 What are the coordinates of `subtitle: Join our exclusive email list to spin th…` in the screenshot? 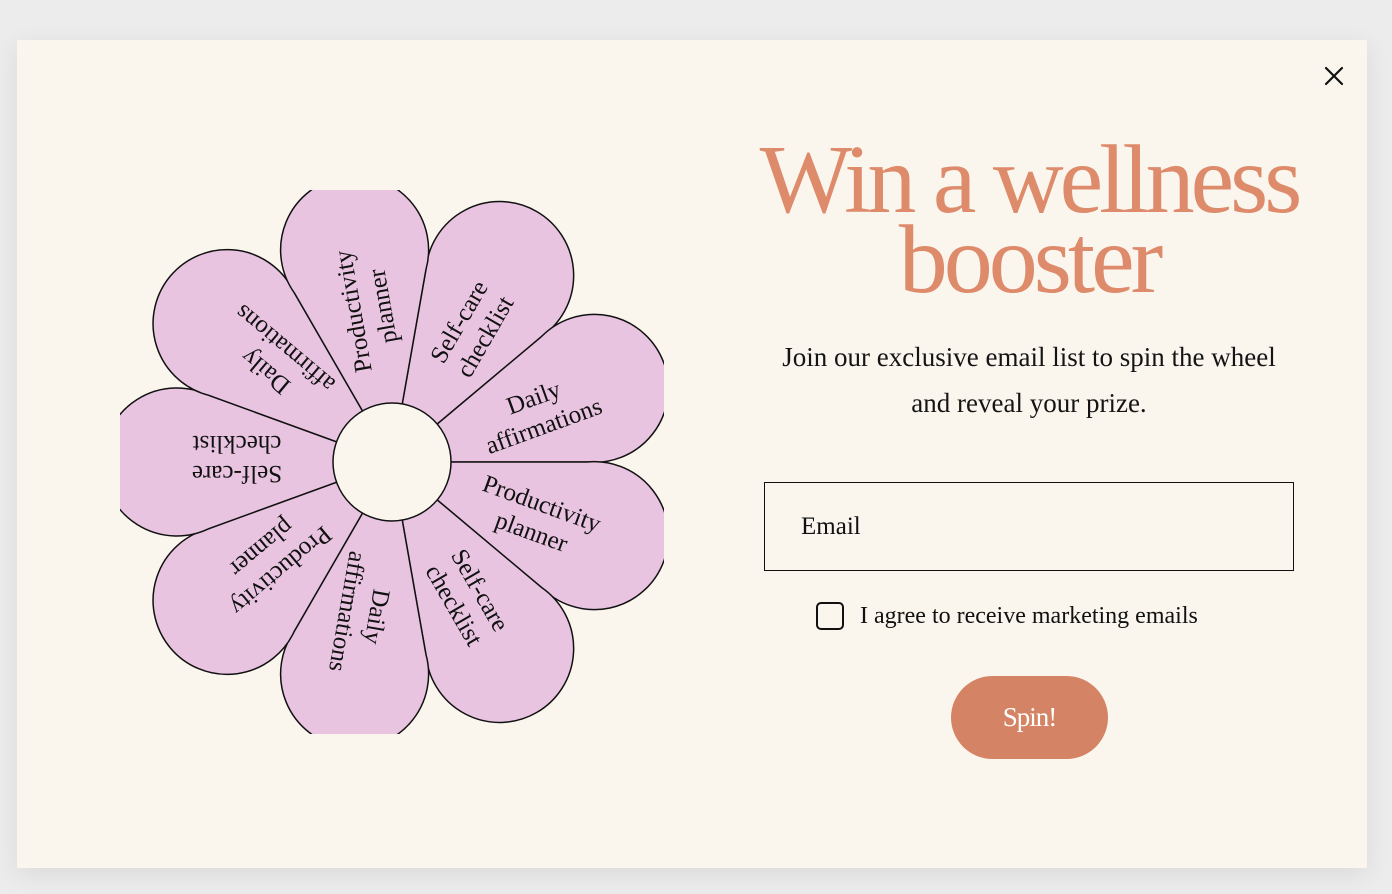 It's located at (1029, 380).